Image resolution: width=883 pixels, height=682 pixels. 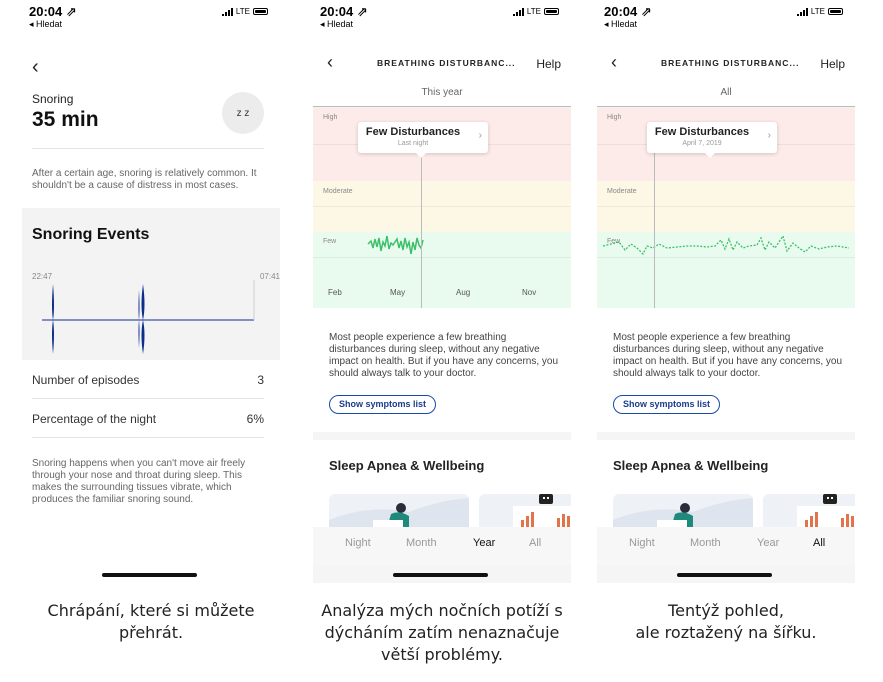 What do you see at coordinates (413, 143) in the screenshot?
I see `tooltip-subtitle: Last night` at bounding box center [413, 143].